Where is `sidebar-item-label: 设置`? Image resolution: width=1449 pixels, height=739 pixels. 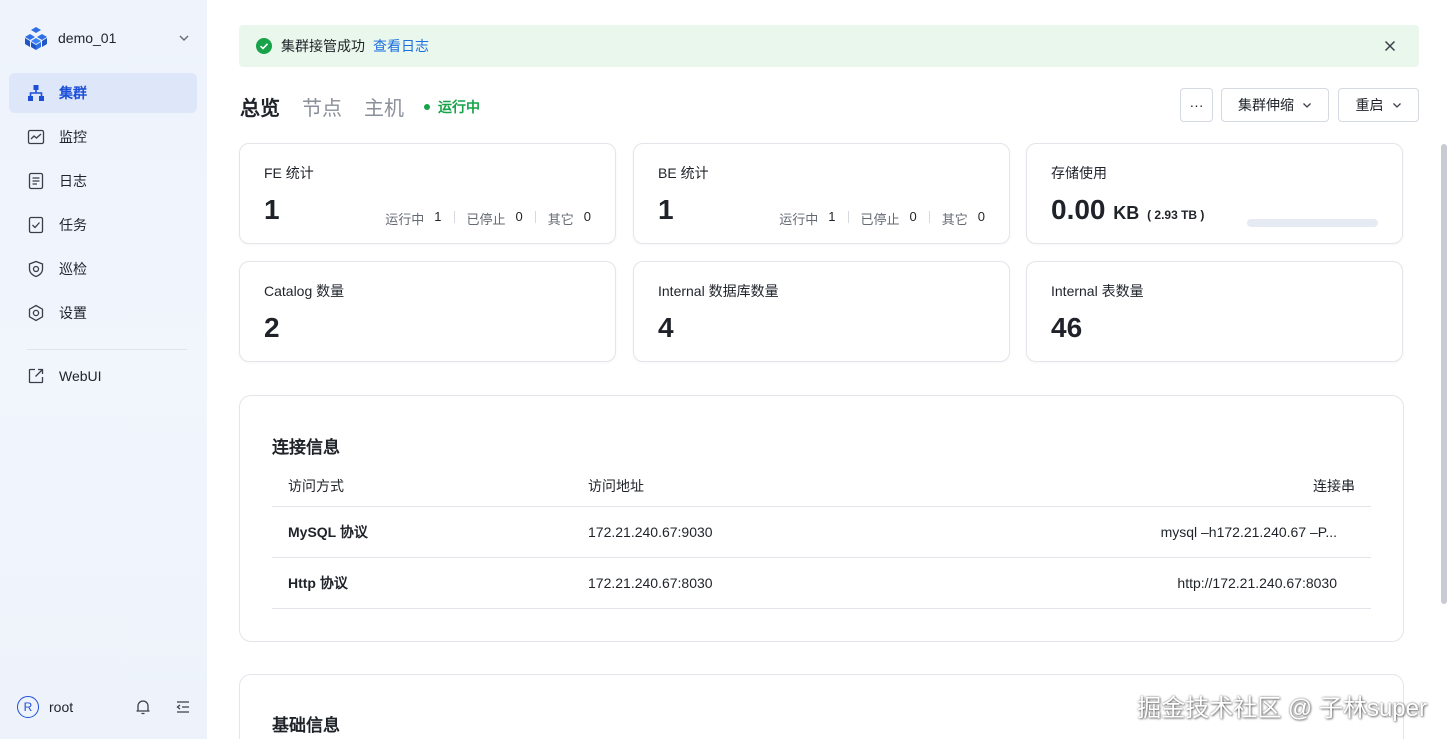 sidebar-item-label: 设置 is located at coordinates (73, 313).